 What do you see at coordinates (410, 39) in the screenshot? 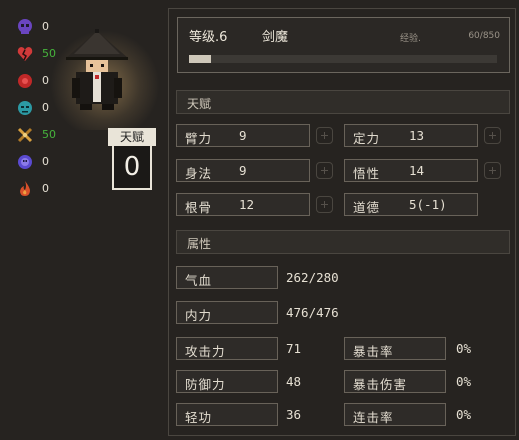
I see `exp-label: 经验.` at bounding box center [410, 39].